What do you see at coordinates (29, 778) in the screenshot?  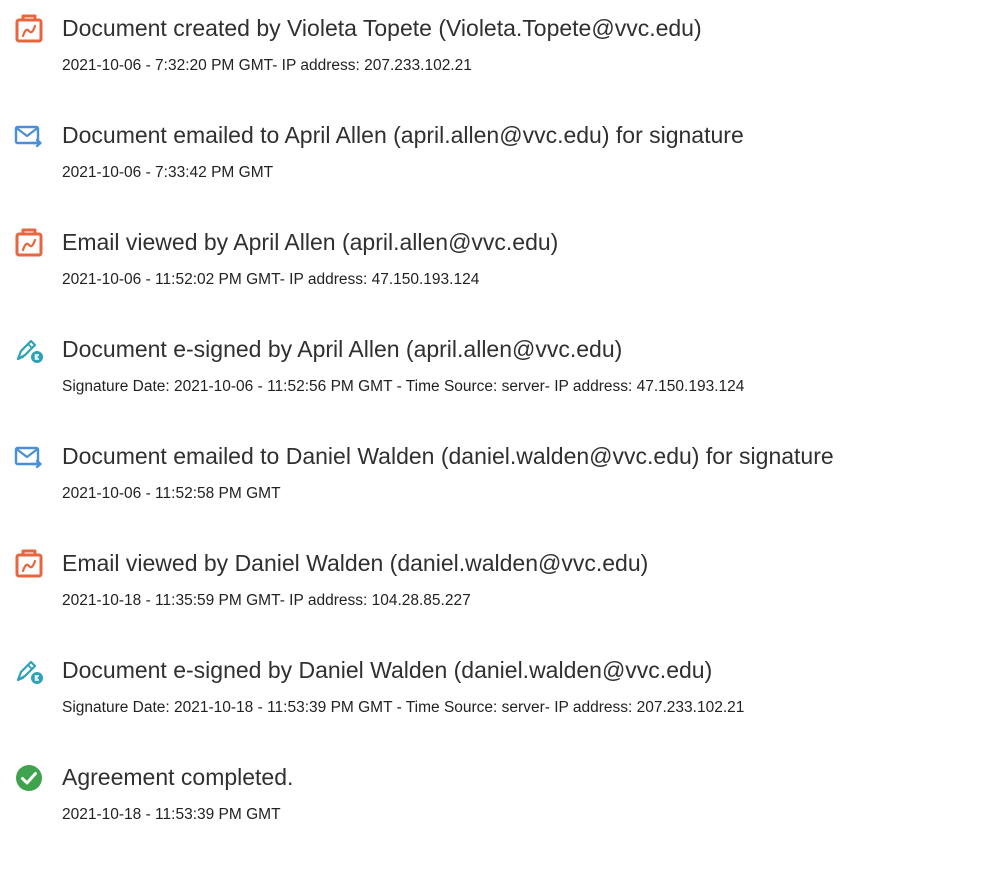 I see `check-circle-icon` at bounding box center [29, 778].